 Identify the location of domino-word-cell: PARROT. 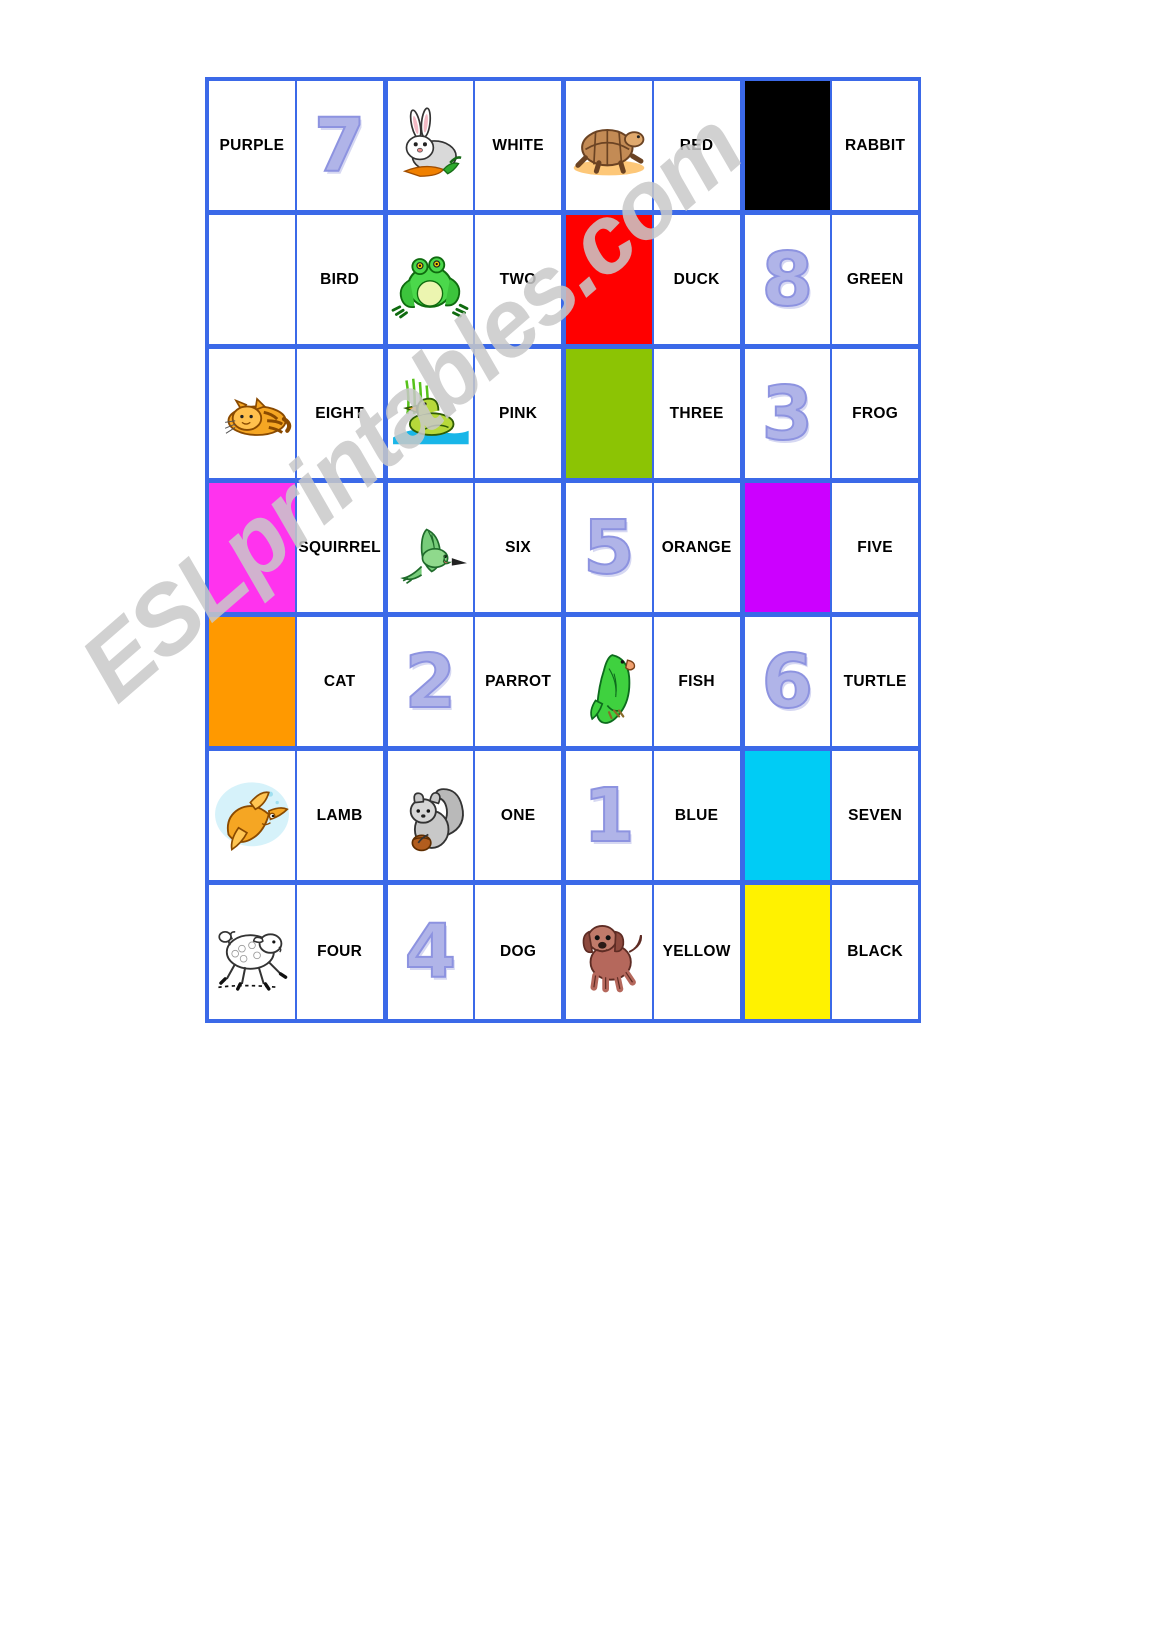
(518, 681).